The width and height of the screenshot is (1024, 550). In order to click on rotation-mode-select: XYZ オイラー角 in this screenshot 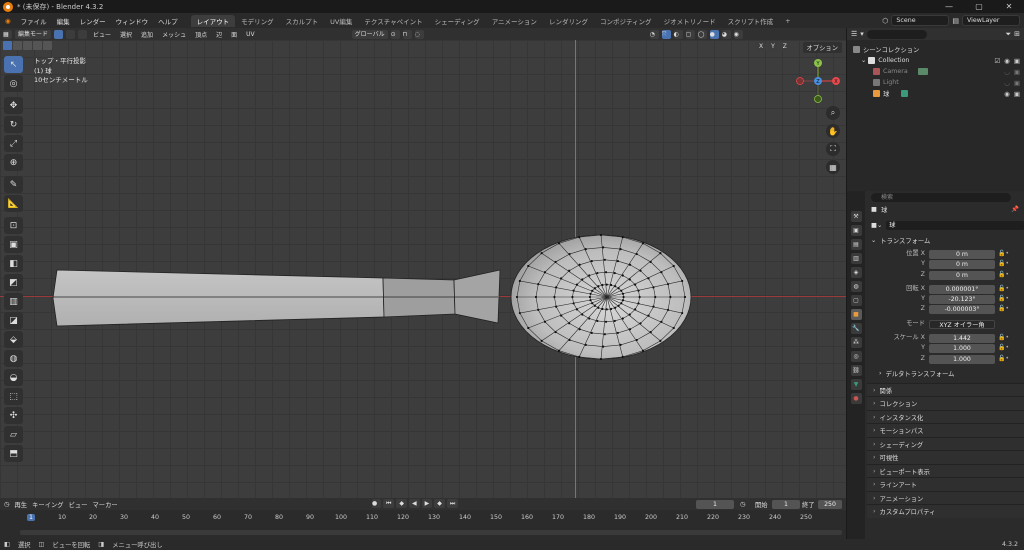, I will do `click(962, 324)`.